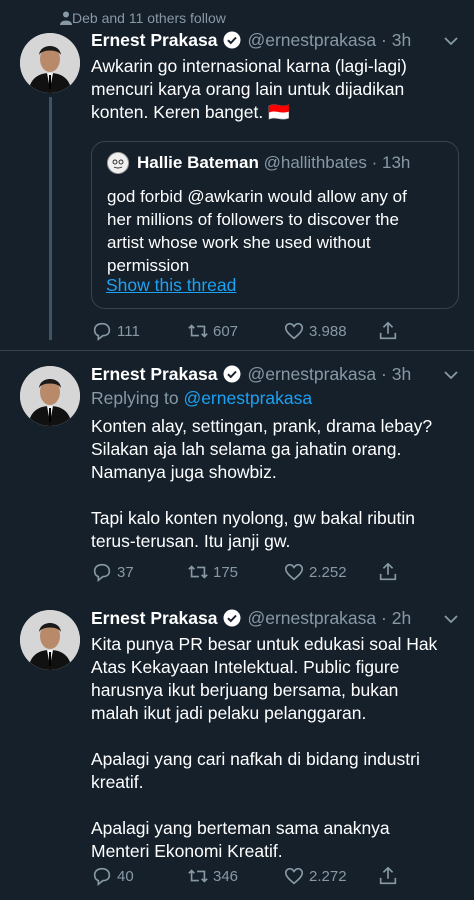 This screenshot has height=900, width=474. Describe the element at coordinates (256, 572) in the screenshot. I see `tweet-actions: 37 175 2.252` at that location.